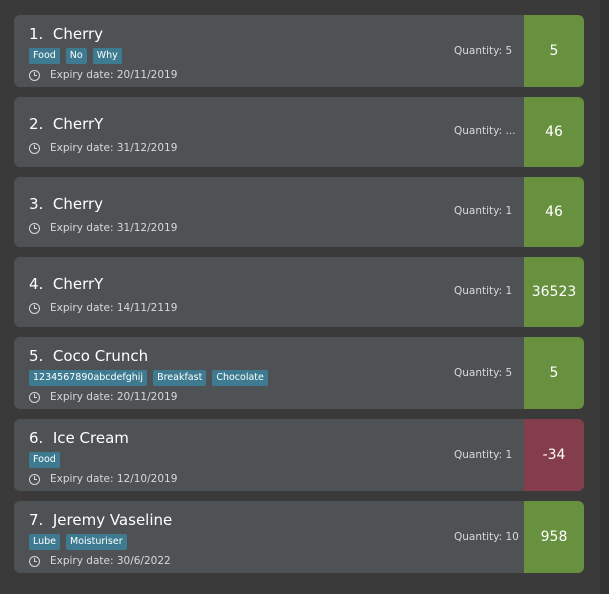  I want to click on tag: Lube, so click(45, 542).